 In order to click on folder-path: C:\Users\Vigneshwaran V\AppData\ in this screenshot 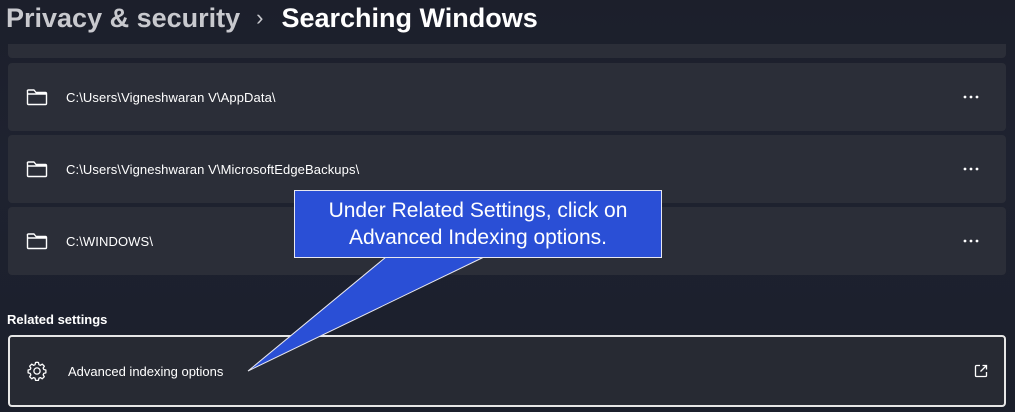, I will do `click(171, 97)`.